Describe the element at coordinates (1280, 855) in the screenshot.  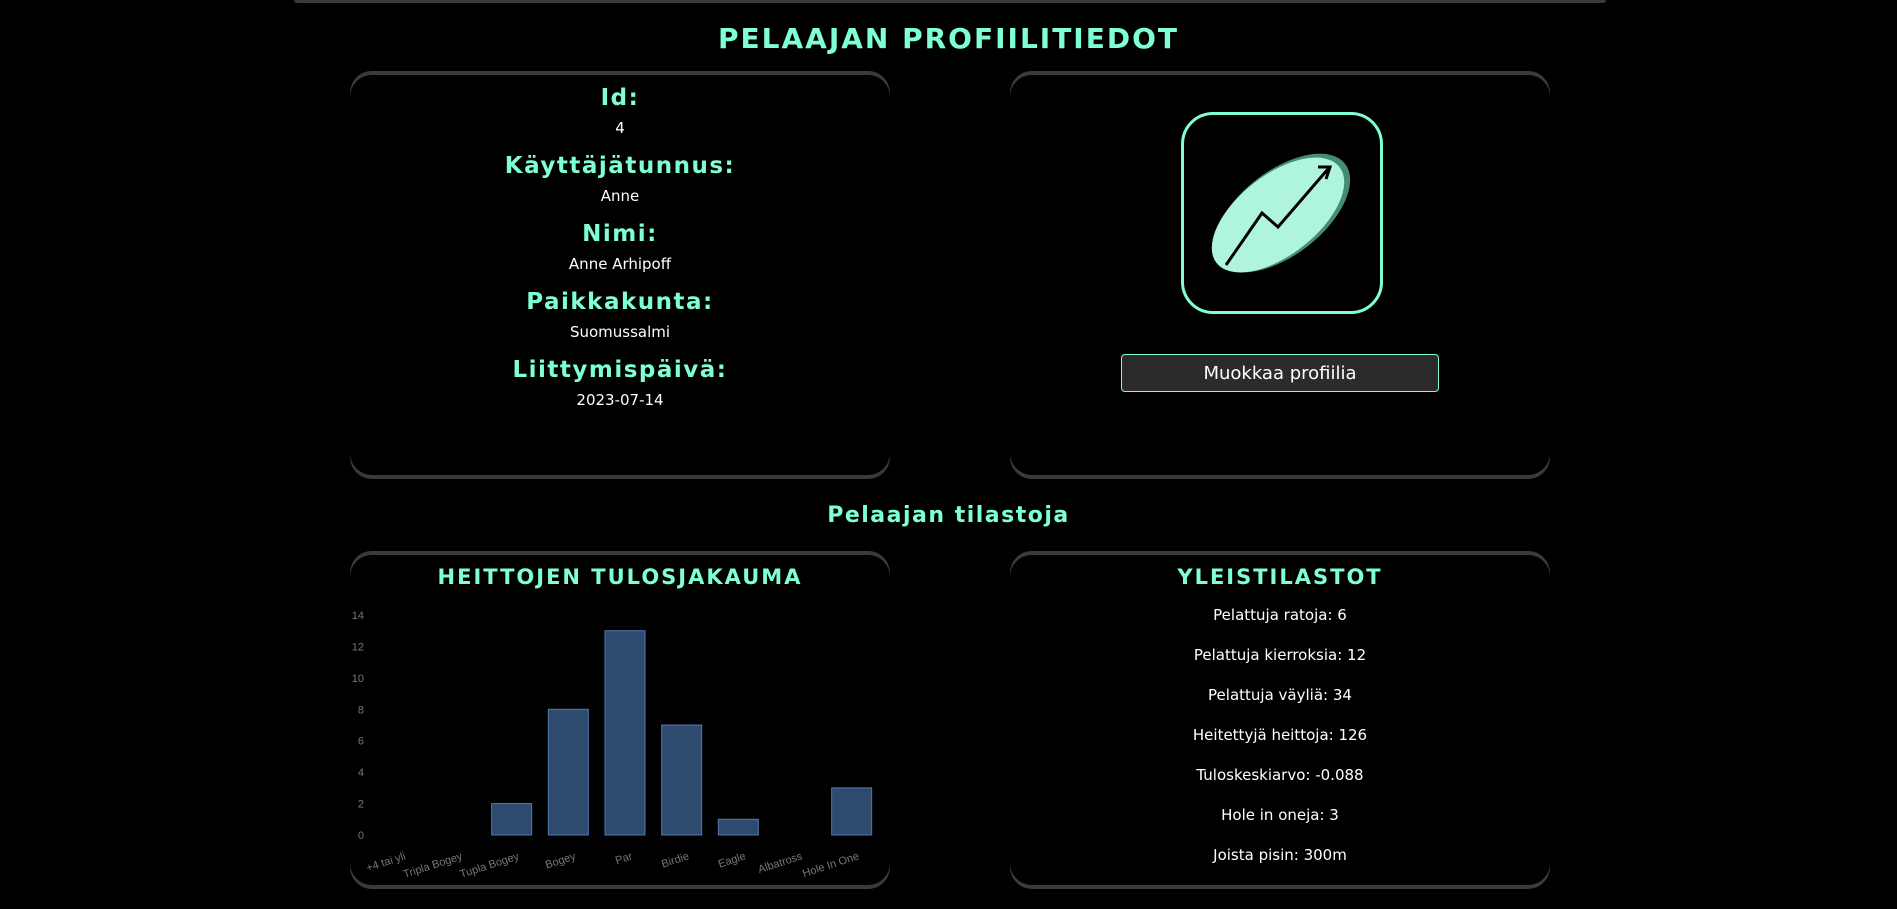
I see `stat-longest: Joista pisin: 300m` at that location.